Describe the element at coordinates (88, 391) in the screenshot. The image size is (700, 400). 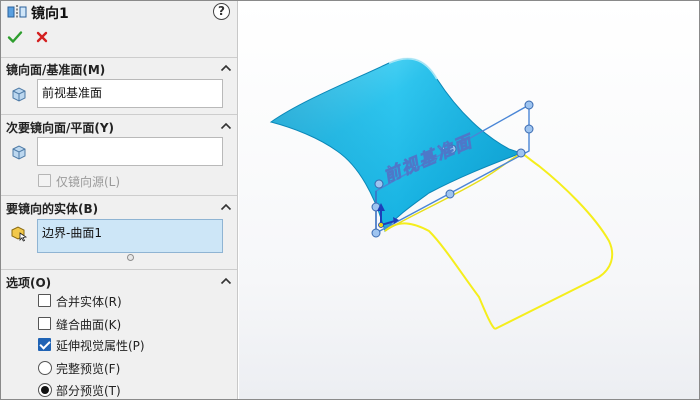
I see `partial-preview-label: 部分预览(T)` at that location.